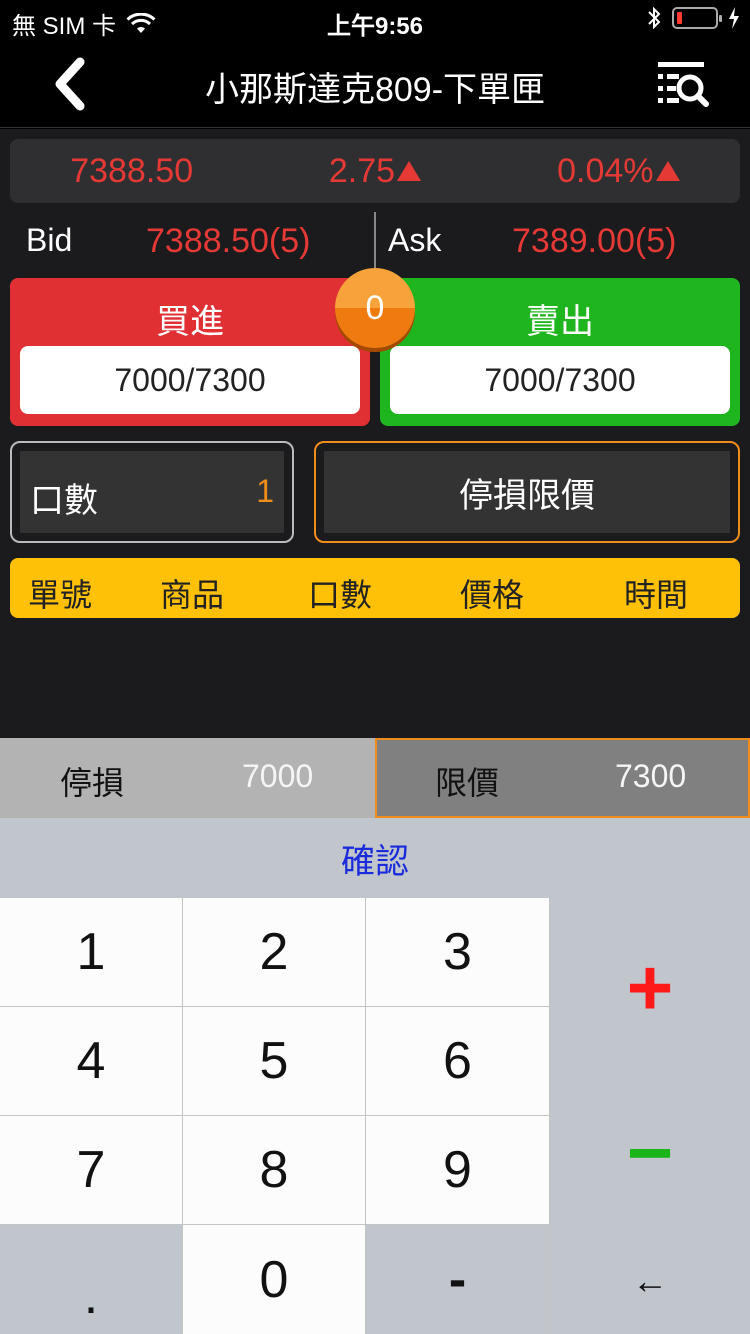 The height and width of the screenshot is (1334, 750). Describe the element at coordinates (650, 988) in the screenshot. I see `increment-button: +` at that location.